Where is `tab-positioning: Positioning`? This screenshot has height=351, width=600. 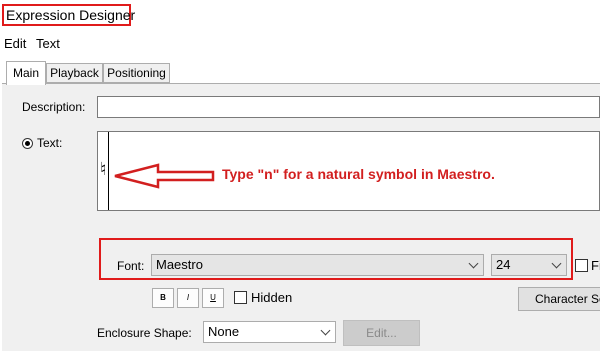 tab-positioning: Positioning is located at coordinates (136, 73).